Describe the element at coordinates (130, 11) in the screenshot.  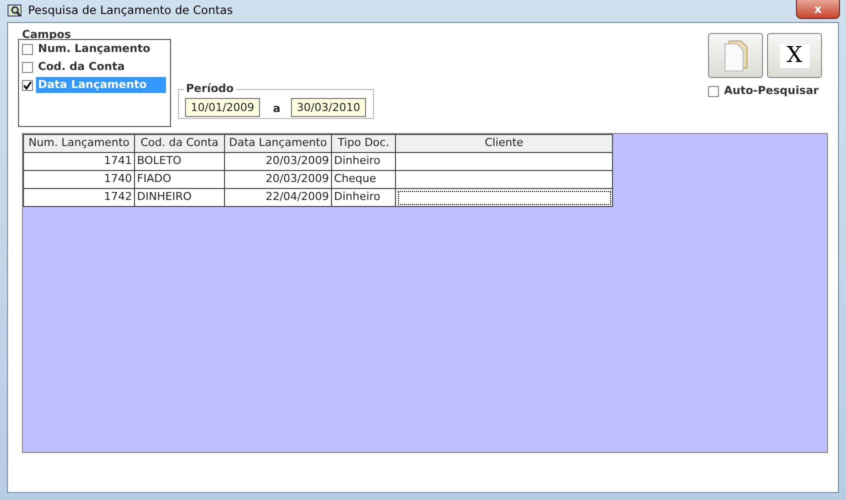
I see `window-title: Pesquisa de Lançamento de Contas` at that location.